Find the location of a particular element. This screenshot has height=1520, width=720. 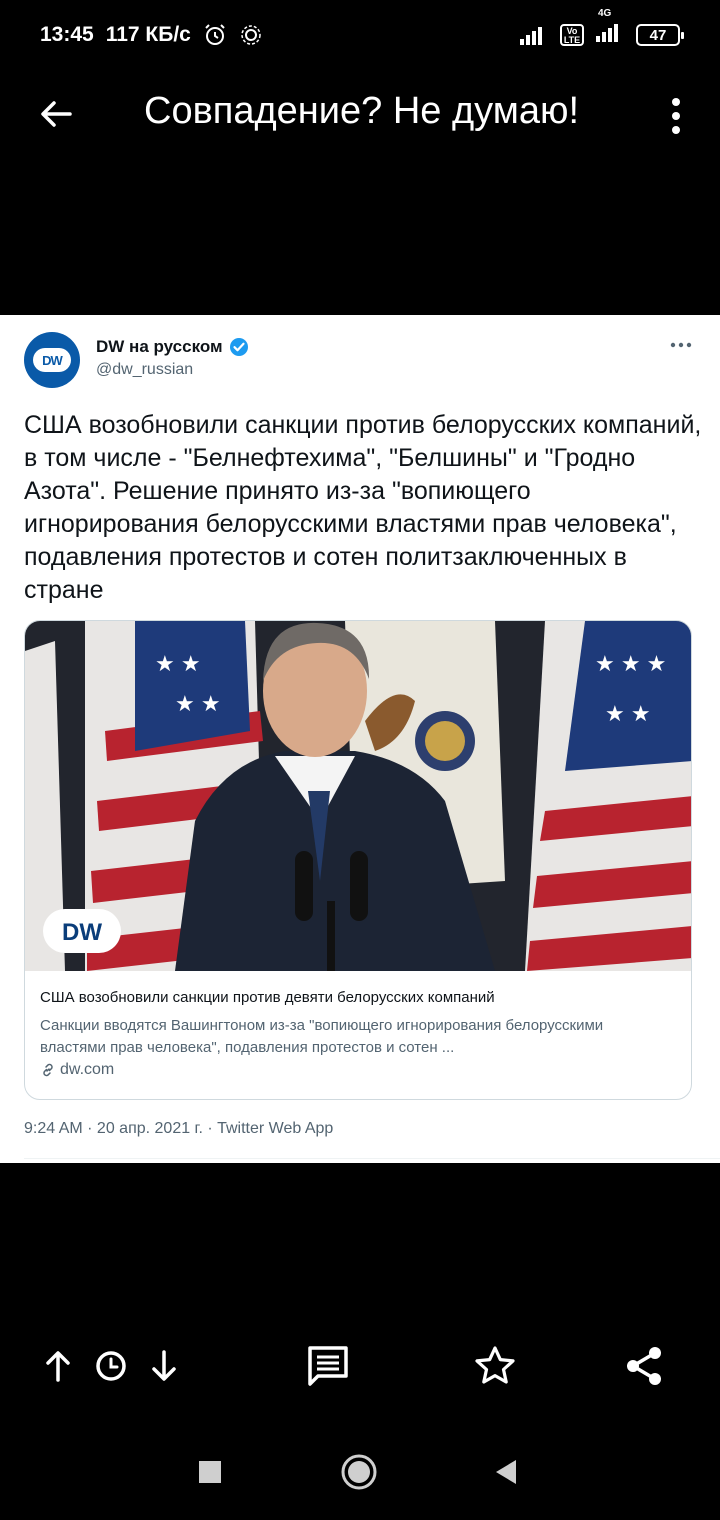

clock-icon is located at coordinates (111, 1366).